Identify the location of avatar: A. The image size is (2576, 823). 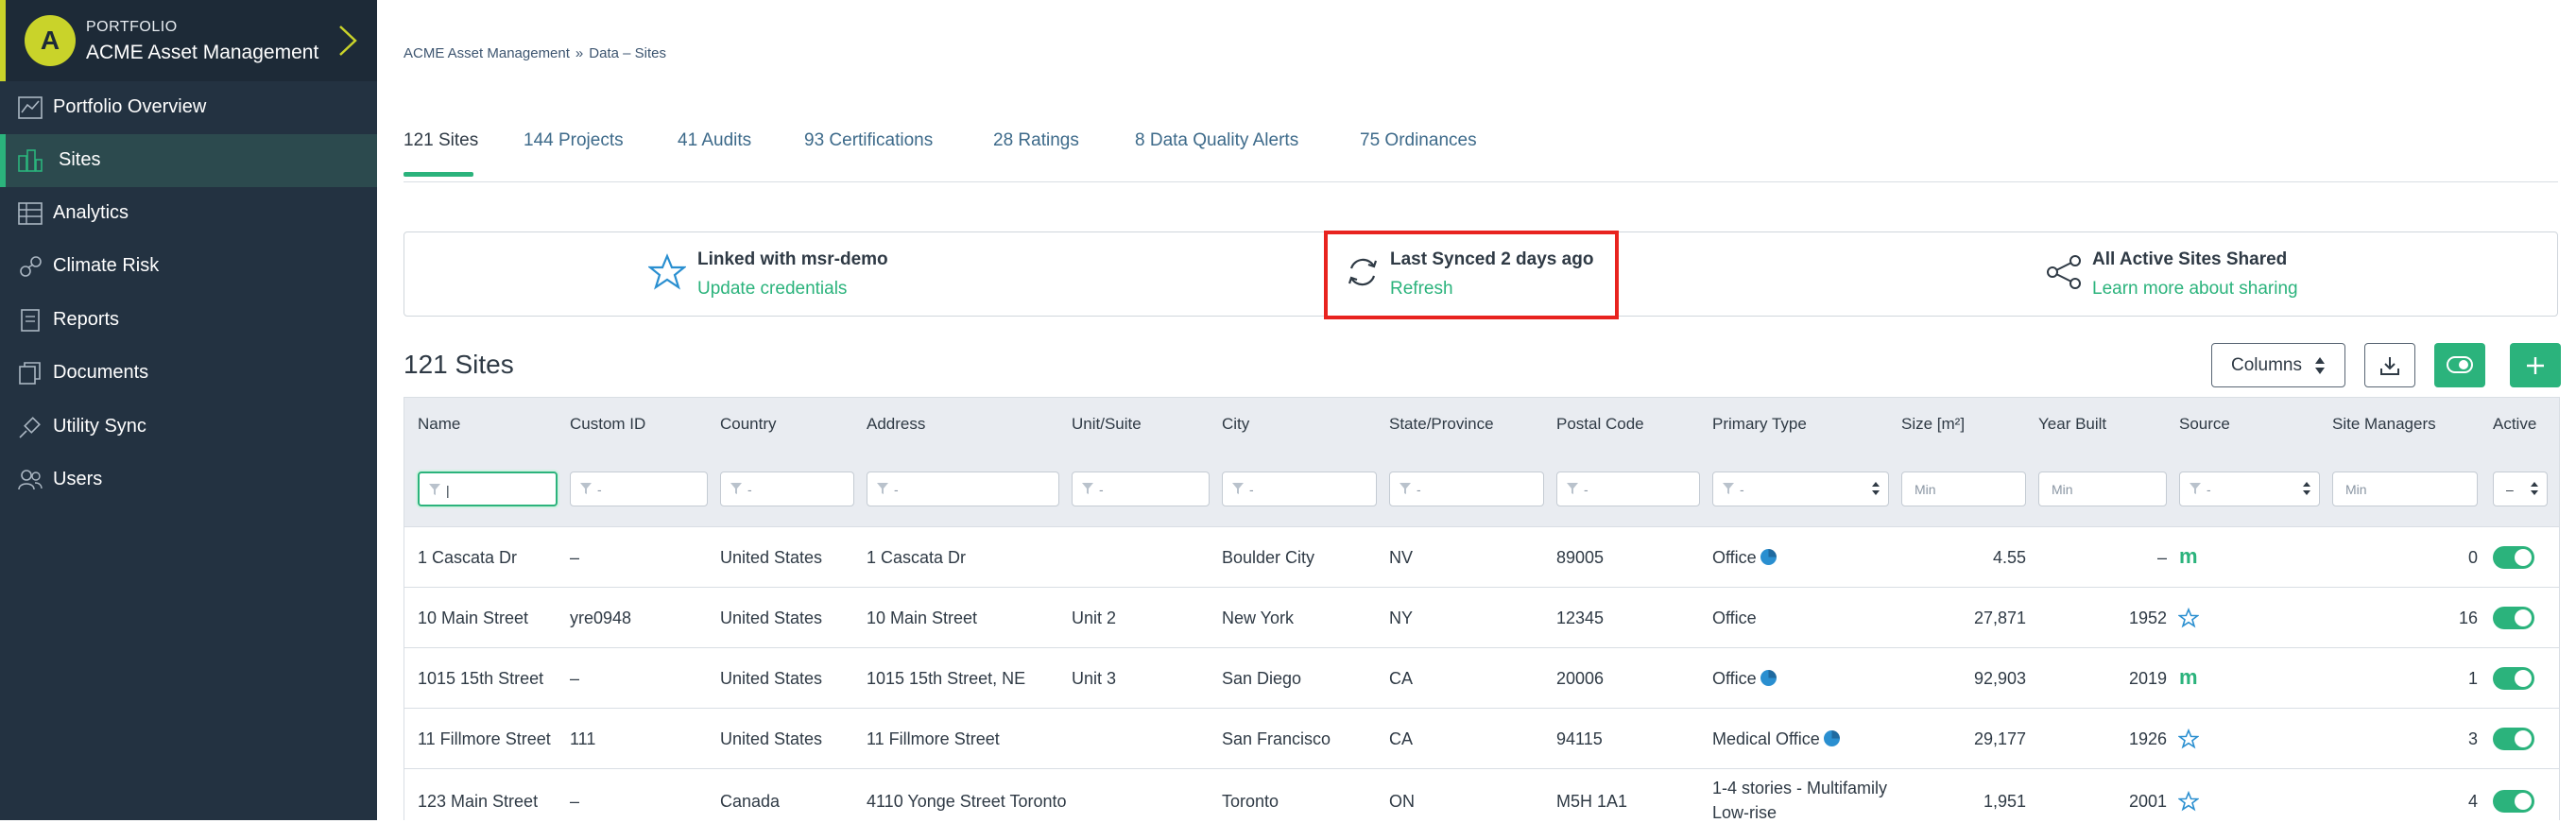
(50, 40).